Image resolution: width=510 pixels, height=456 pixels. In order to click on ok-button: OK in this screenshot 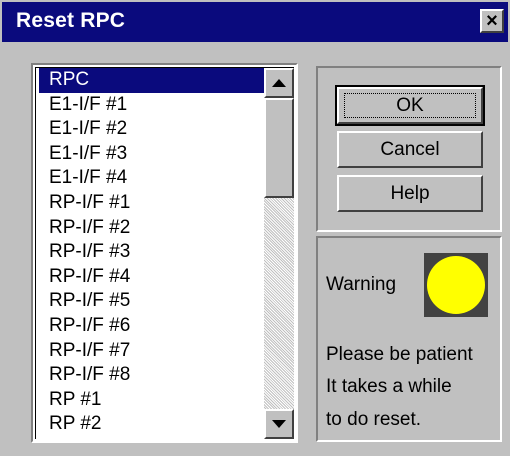, I will do `click(410, 105)`.